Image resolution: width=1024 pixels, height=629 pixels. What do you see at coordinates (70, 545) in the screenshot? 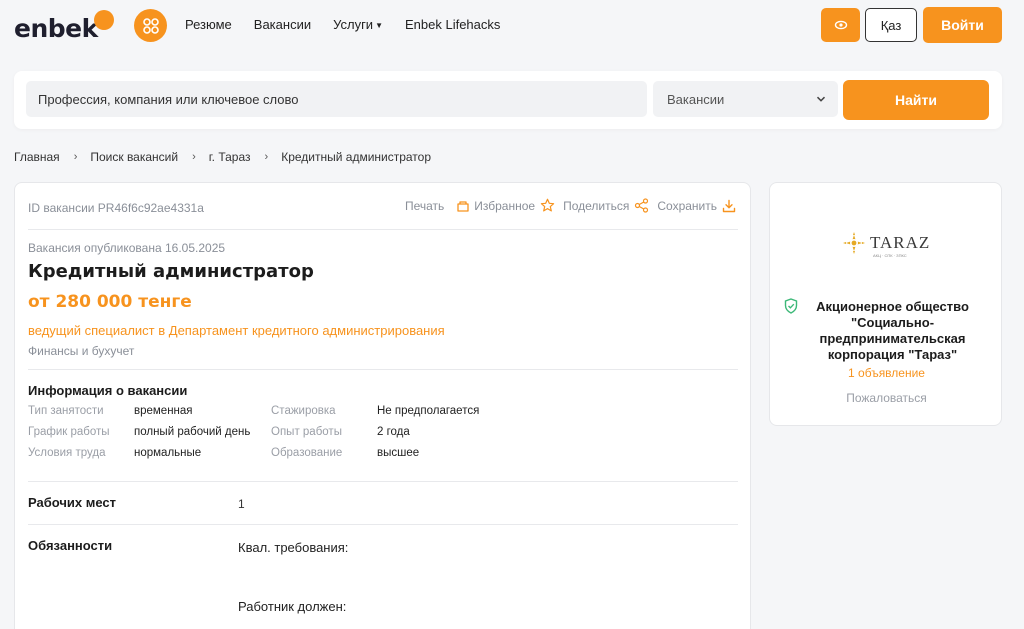
I see `duties-label: Обязанности` at bounding box center [70, 545].